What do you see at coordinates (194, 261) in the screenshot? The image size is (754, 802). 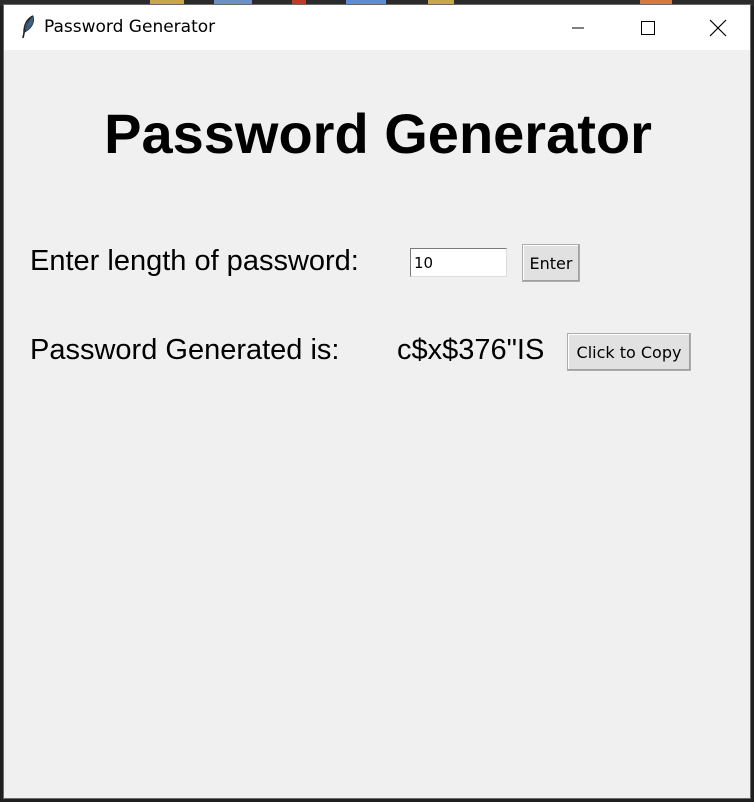 I see `length-label: Enter length of password:` at bounding box center [194, 261].